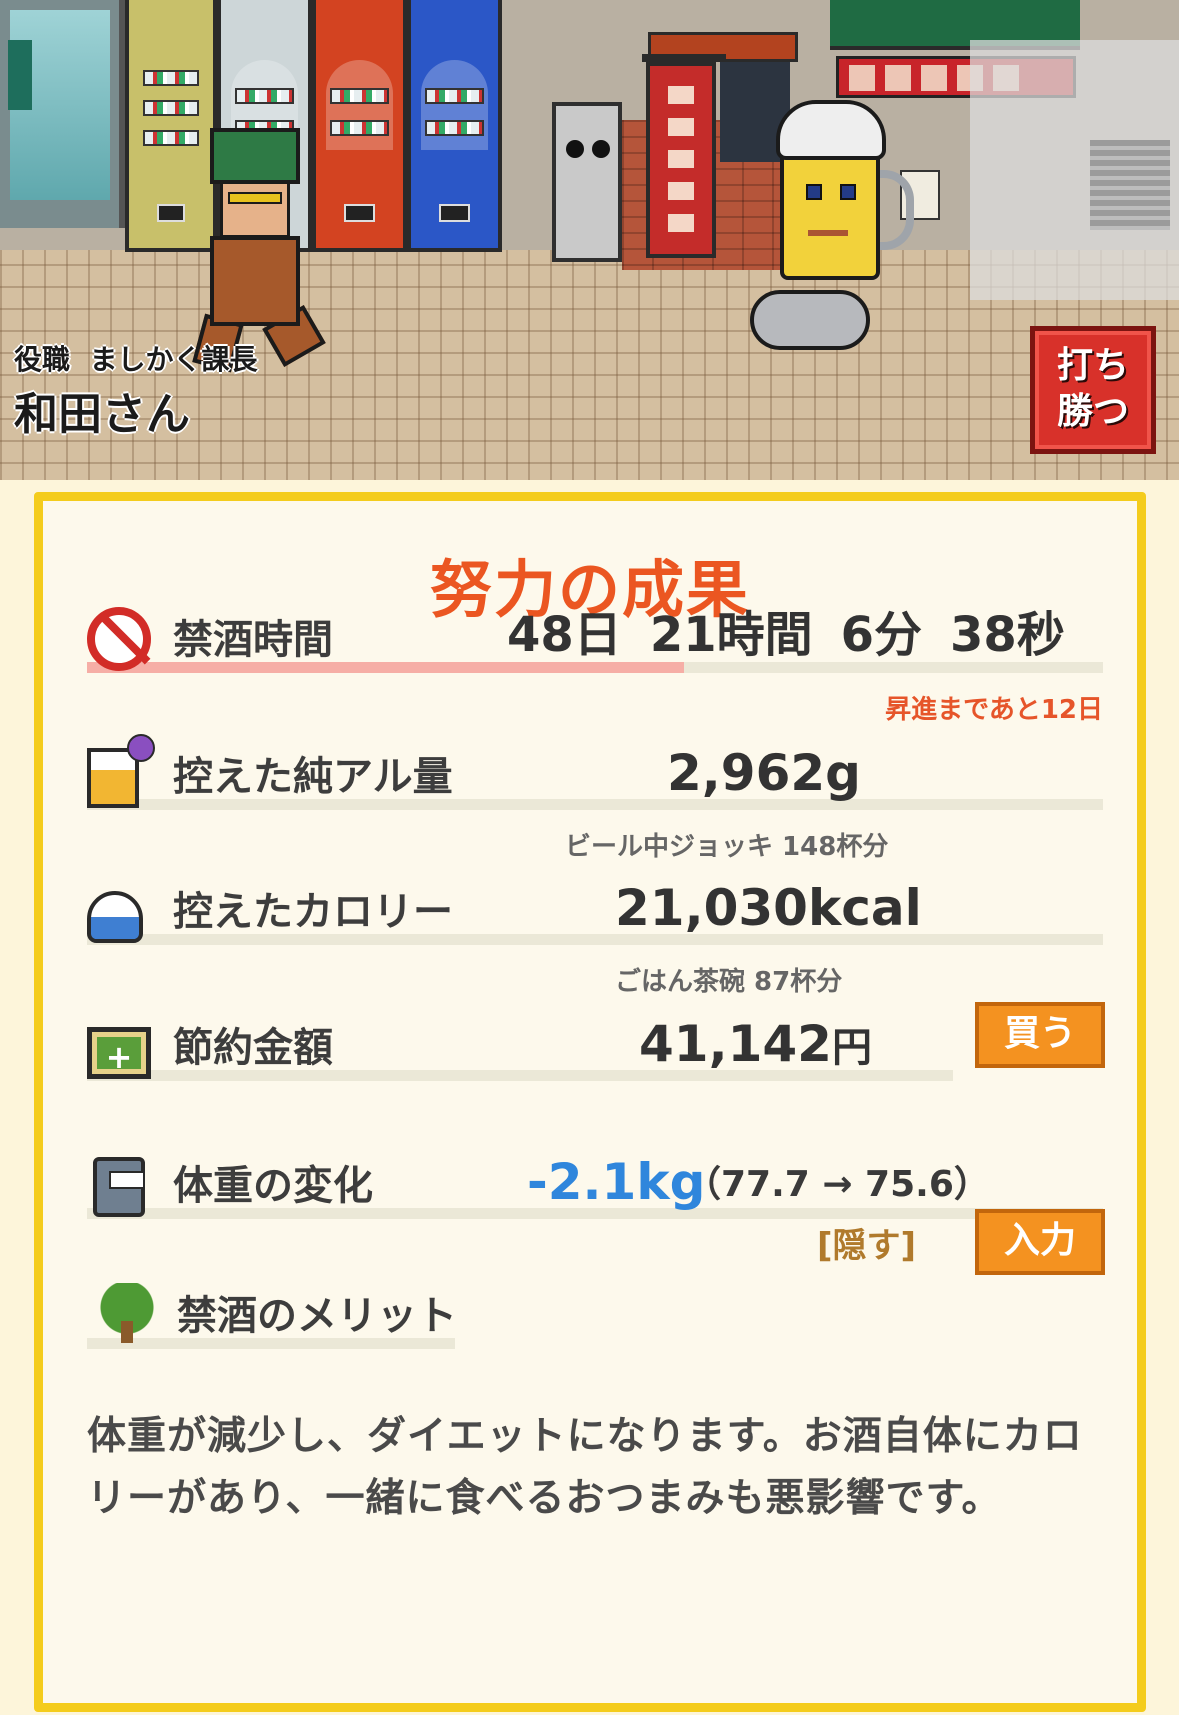 This screenshot has width=1179, height=1715. What do you see at coordinates (866, 1242) in the screenshot?
I see `hide-weight-link: [隠す]` at bounding box center [866, 1242].